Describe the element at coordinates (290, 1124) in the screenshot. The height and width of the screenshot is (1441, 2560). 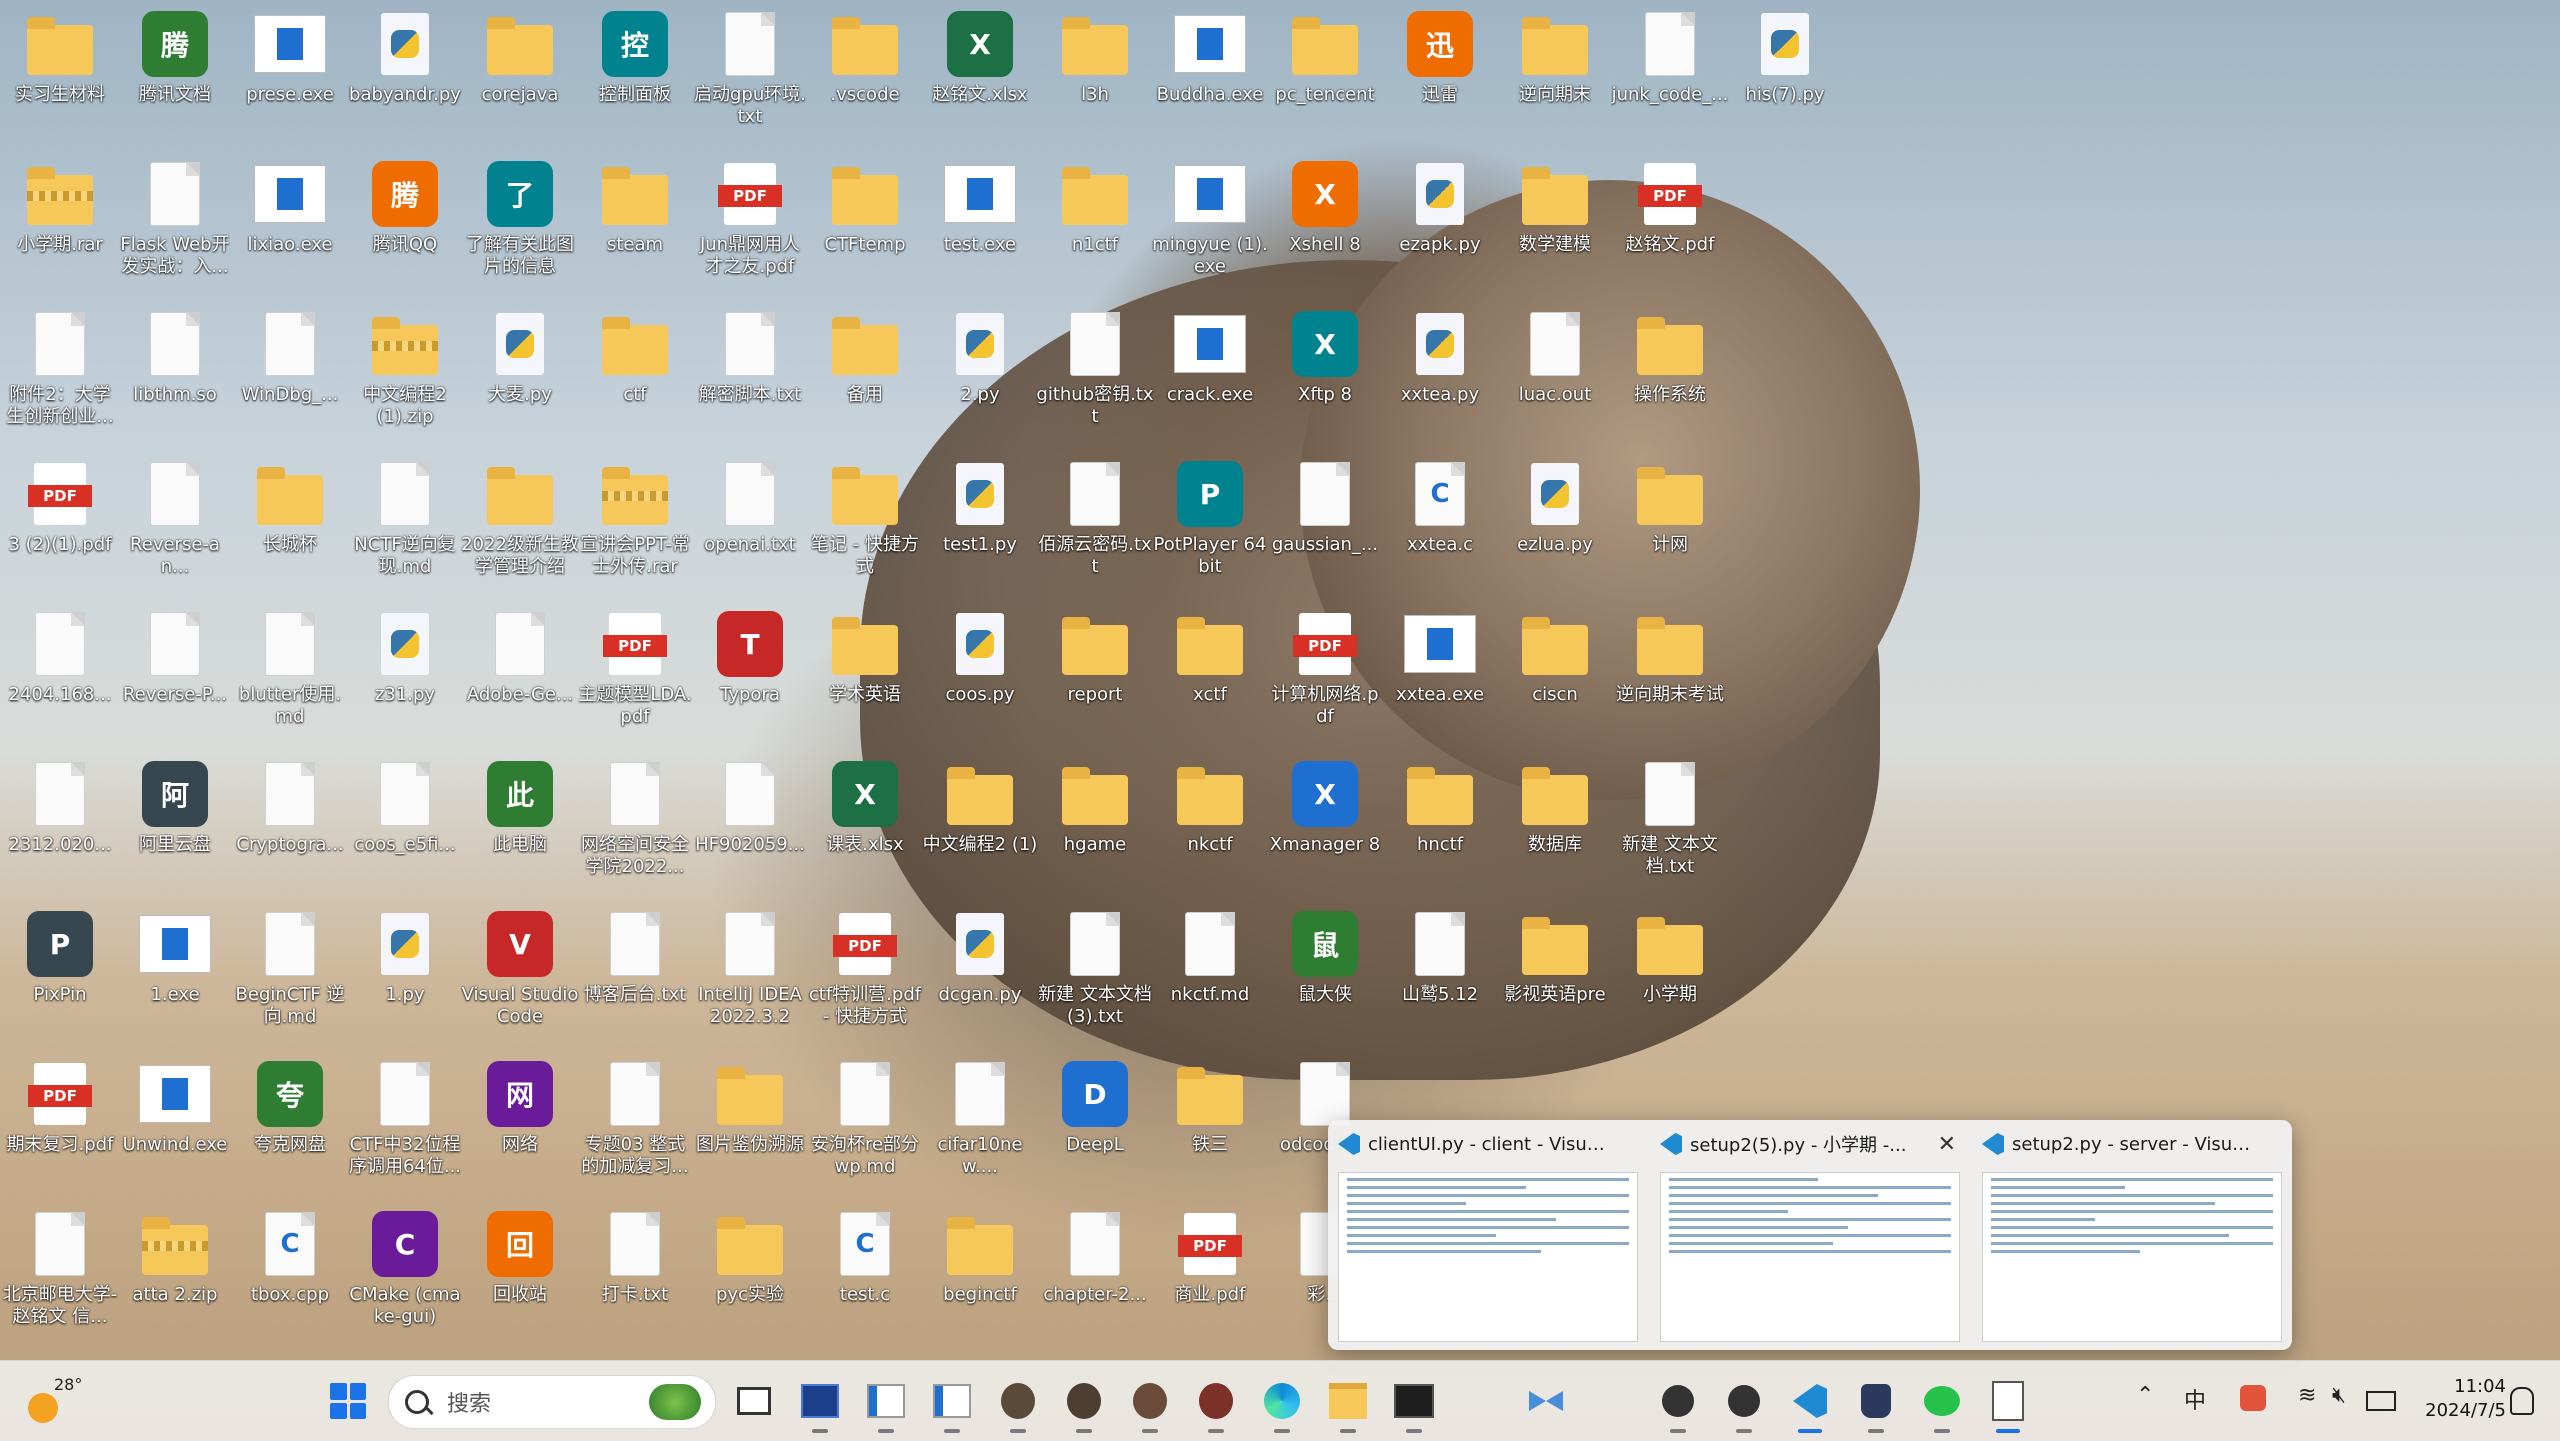
I see `desktop-icon: 夸夸克网盘` at that location.